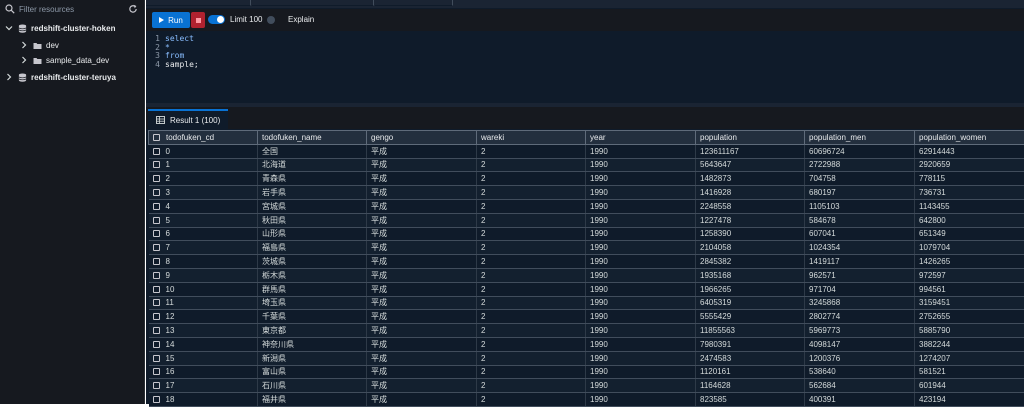 Image resolution: width=1024 pixels, height=407 pixels. What do you see at coordinates (586, 275) in the screenshot?
I see `table-row: 9栃木県平成219901935168962571972597` at bounding box center [586, 275].